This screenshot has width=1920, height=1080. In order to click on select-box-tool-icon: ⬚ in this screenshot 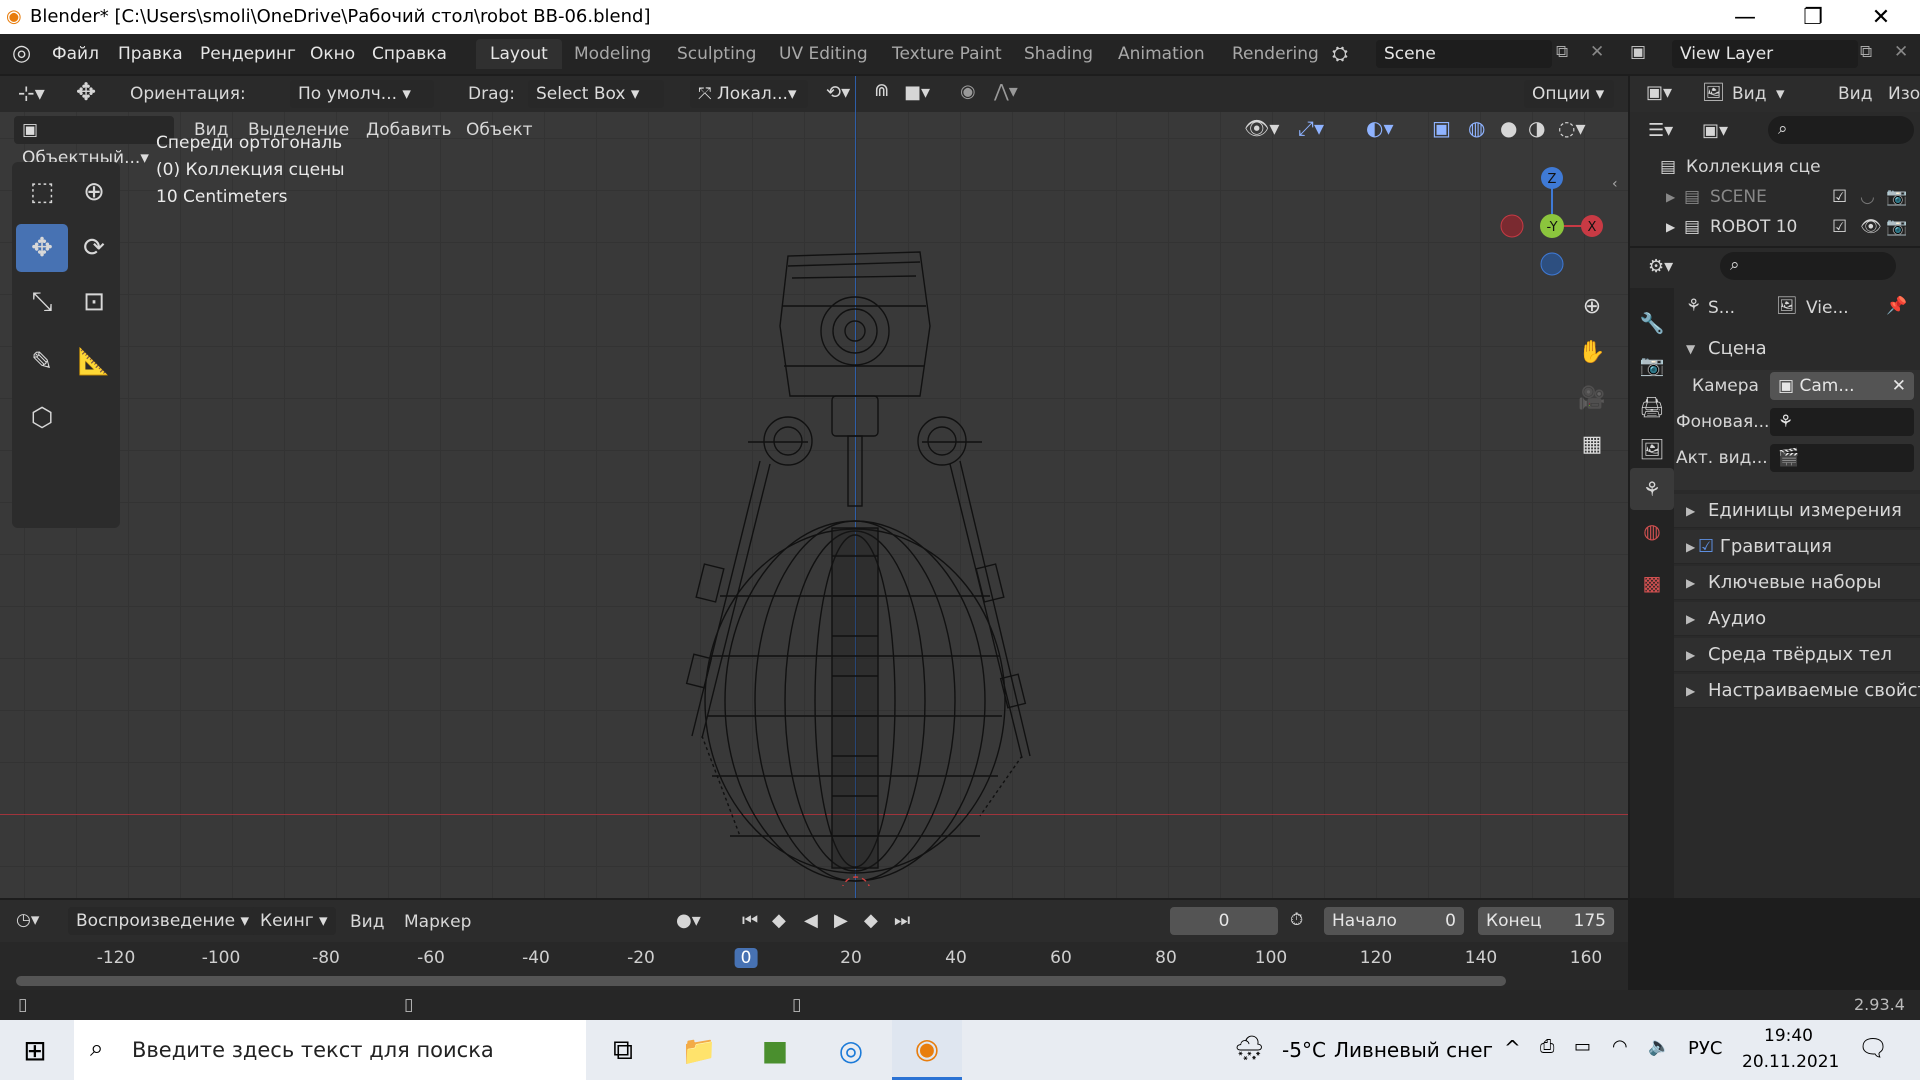, I will do `click(42, 192)`.